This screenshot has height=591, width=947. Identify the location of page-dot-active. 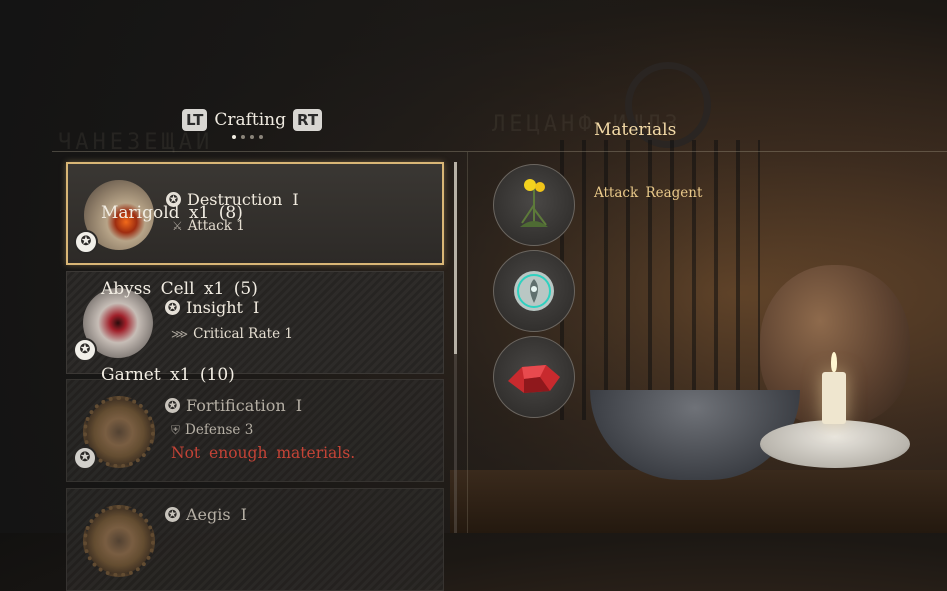
(234, 137).